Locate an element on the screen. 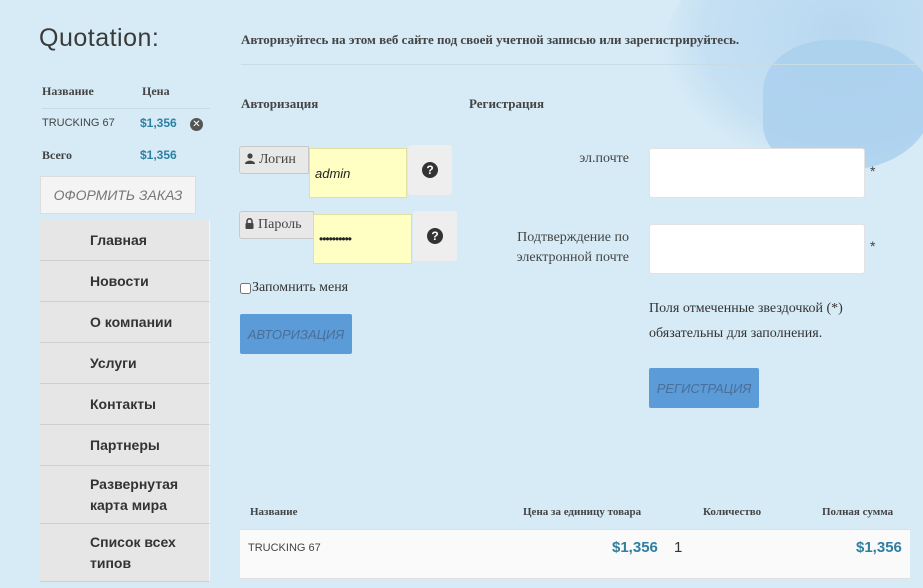 The width and height of the screenshot is (923, 588). nav-item-all-types: Список всех типов is located at coordinates (125, 553).